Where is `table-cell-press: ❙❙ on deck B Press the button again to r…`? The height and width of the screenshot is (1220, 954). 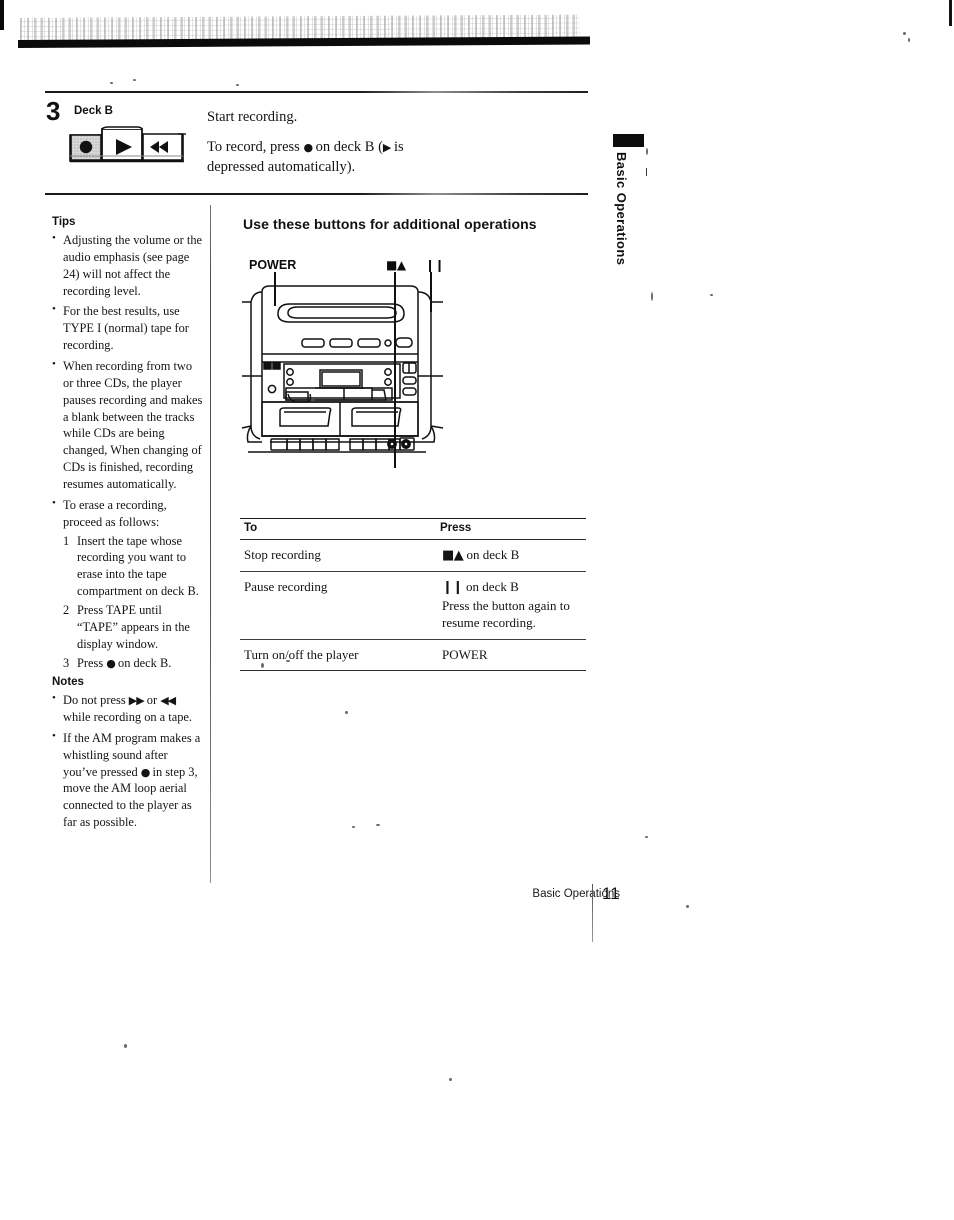
table-cell-press: ❙❙ on deck B Press the button again to r… is located at coordinates (511, 605).